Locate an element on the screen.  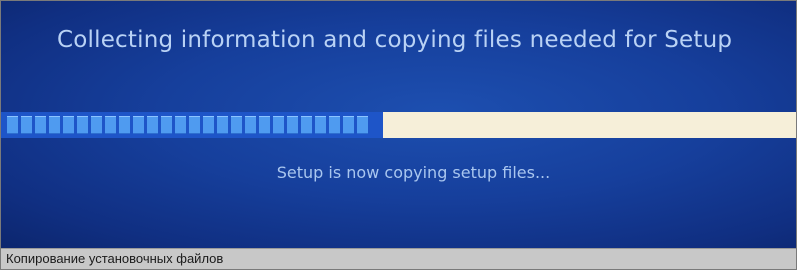
progress-bar-fill is located at coordinates (192, 125).